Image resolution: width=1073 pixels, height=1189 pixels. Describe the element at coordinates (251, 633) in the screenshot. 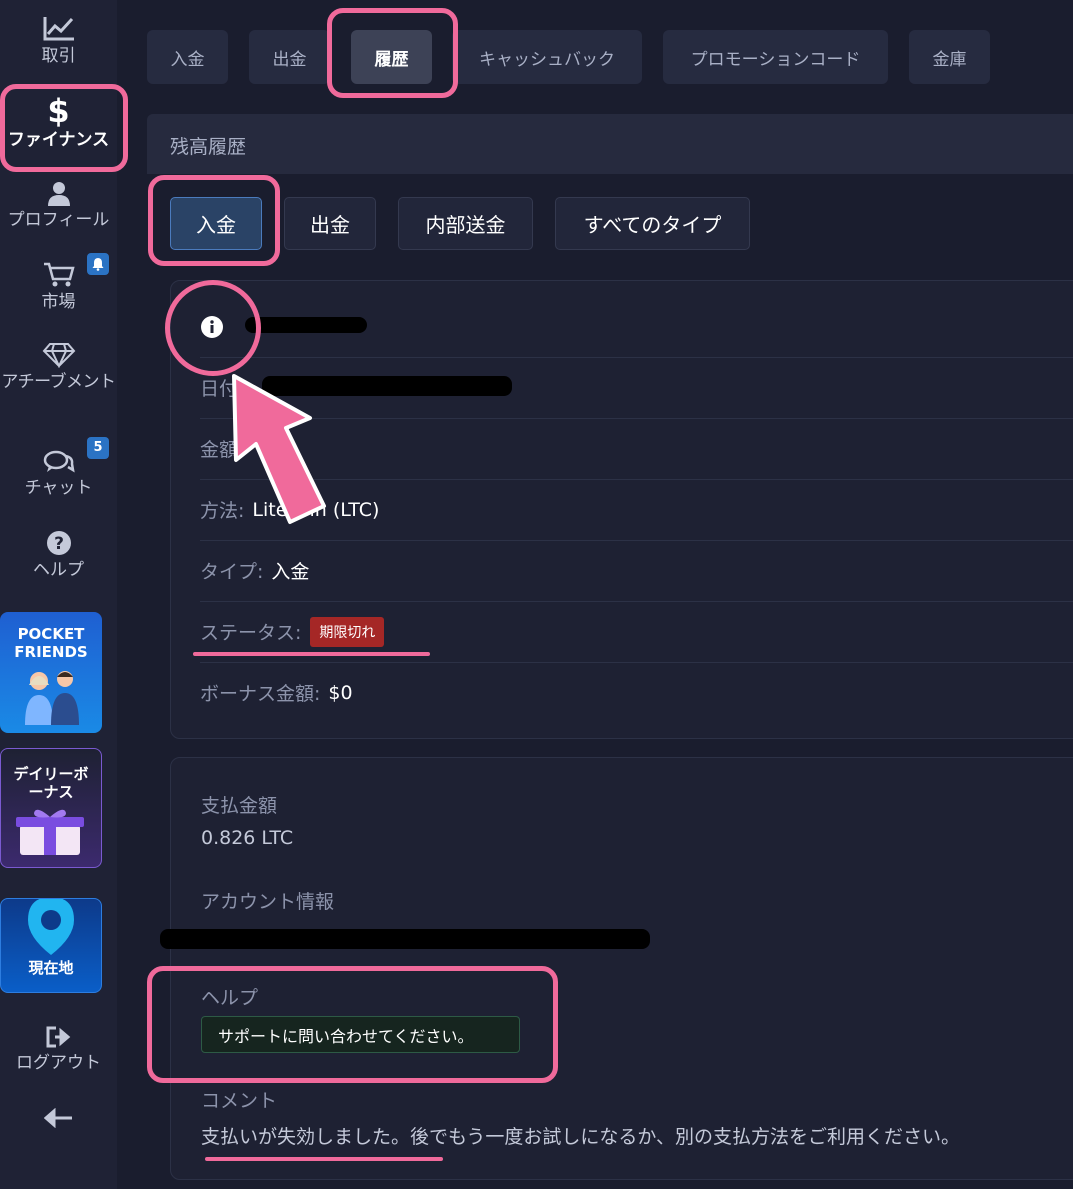

I see `status-label: ステータス:` at that location.